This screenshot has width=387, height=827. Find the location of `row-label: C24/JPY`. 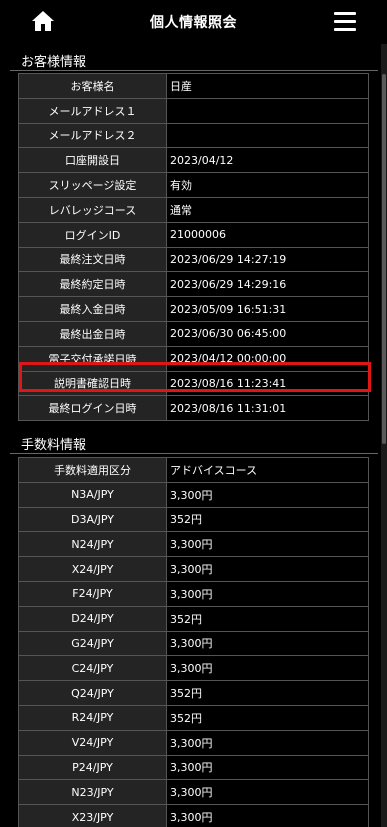

row-label: C24/JPY is located at coordinates (92, 668).